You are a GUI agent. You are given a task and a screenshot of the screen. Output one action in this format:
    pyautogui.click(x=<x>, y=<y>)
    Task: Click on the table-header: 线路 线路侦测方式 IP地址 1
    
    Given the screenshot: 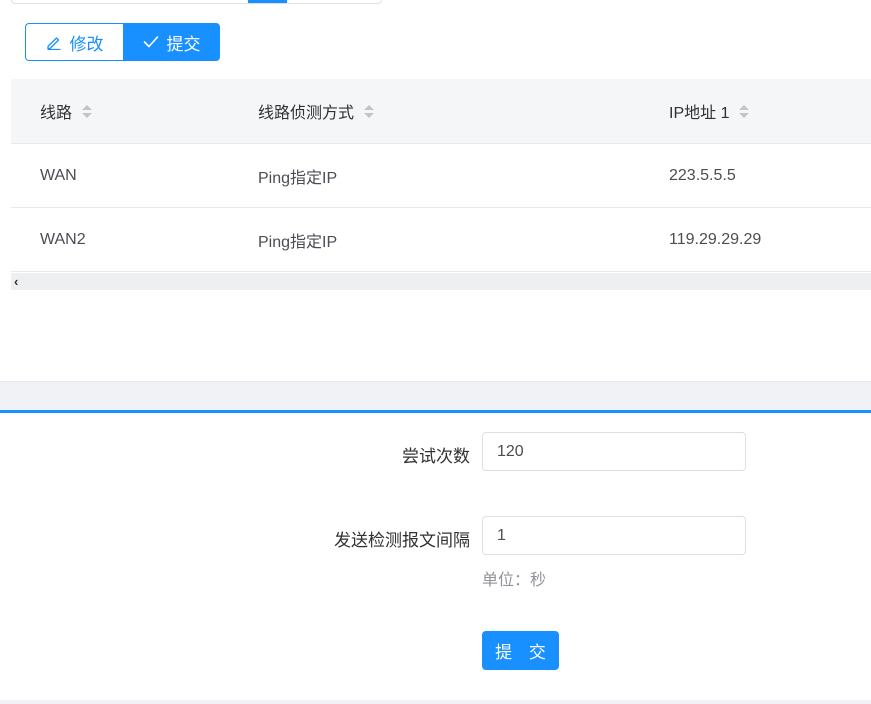 What is the action you would take?
    pyautogui.click(x=441, y=111)
    